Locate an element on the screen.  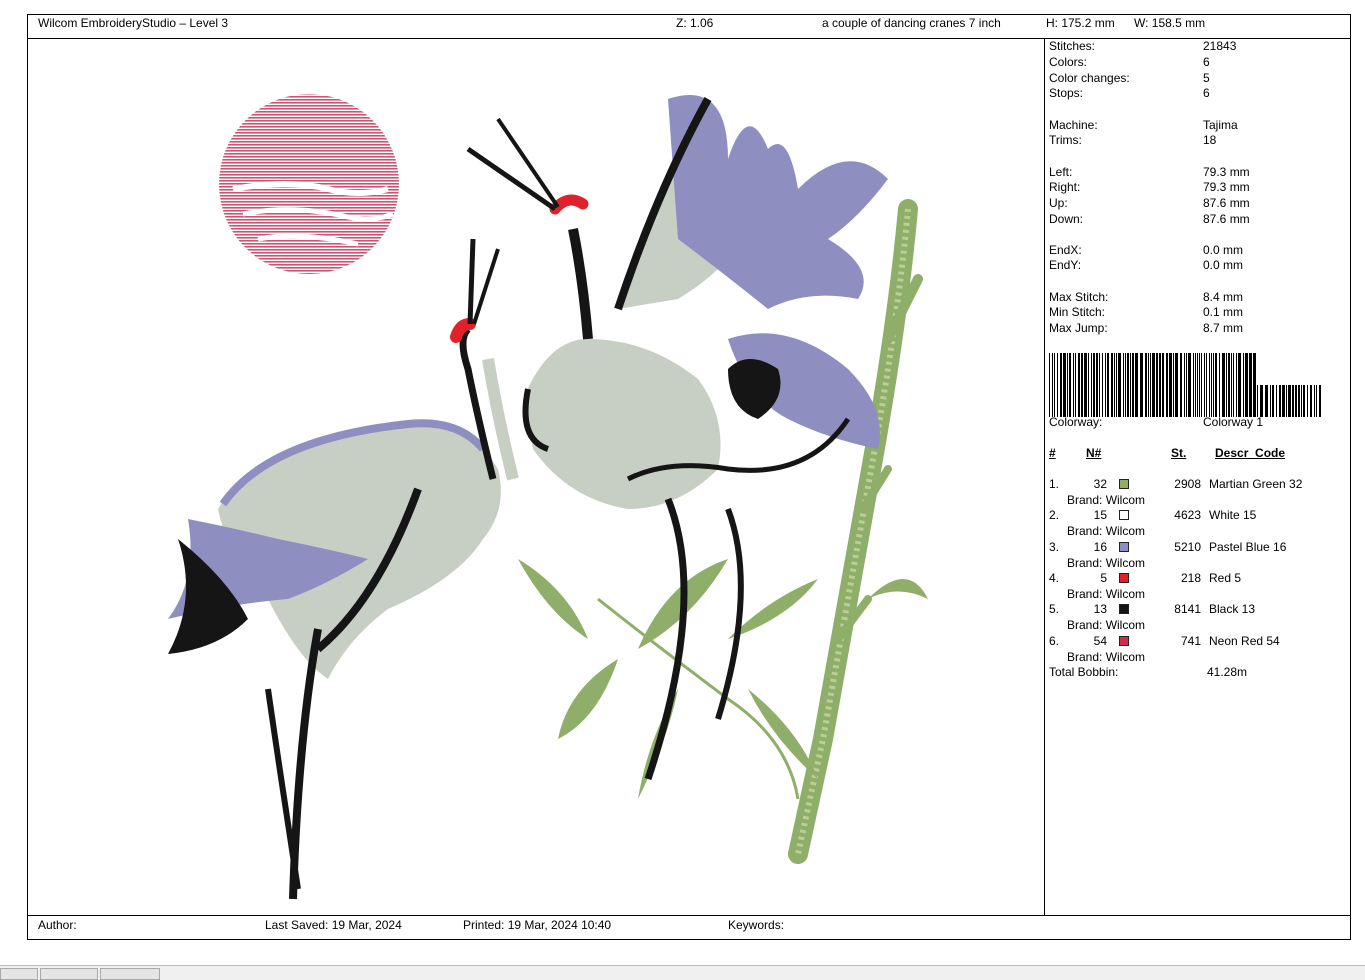
color-row-index: 1. is located at coordinates (1054, 484).